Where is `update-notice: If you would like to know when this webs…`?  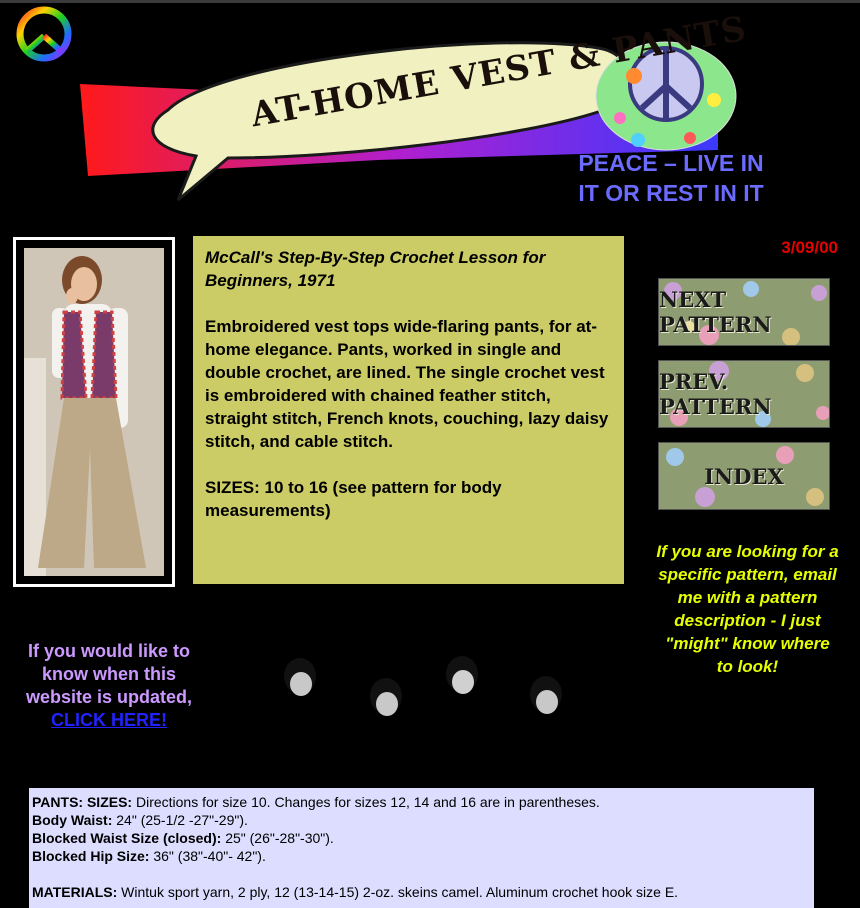
update-notice: If you would like to know when this webs… is located at coordinates (109, 686).